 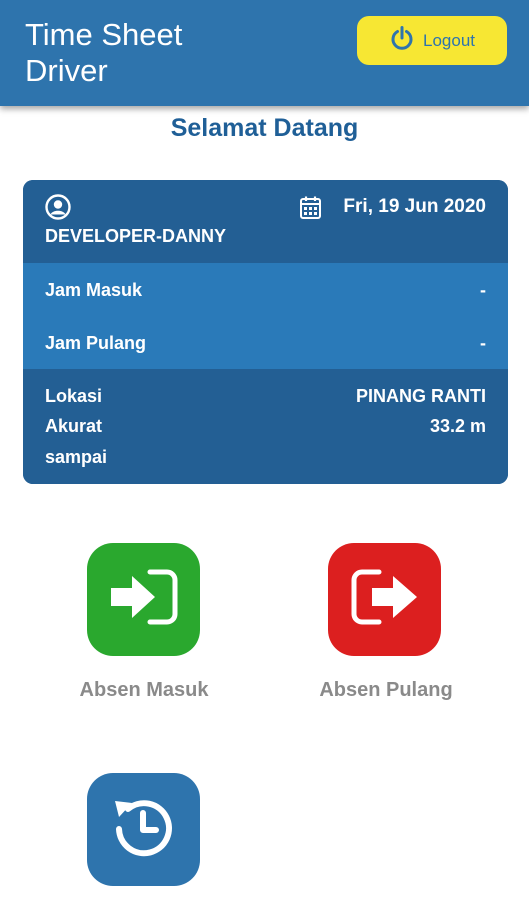 I want to click on lokasi-value: PINANG RANTI, so click(x=421, y=396).